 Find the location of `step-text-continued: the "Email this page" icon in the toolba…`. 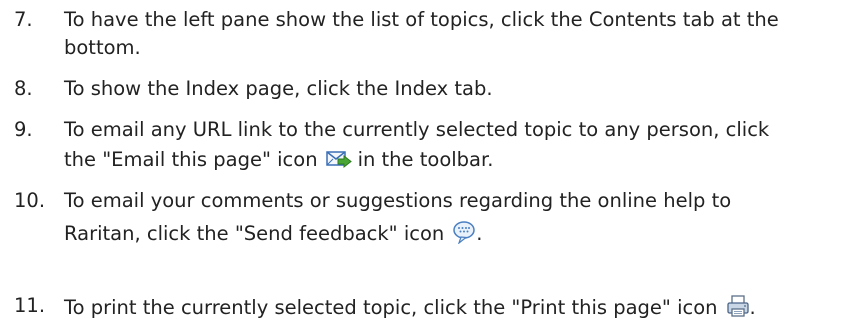

step-text-continued: the "Email this page" icon in the toolba… is located at coordinates (278, 161).